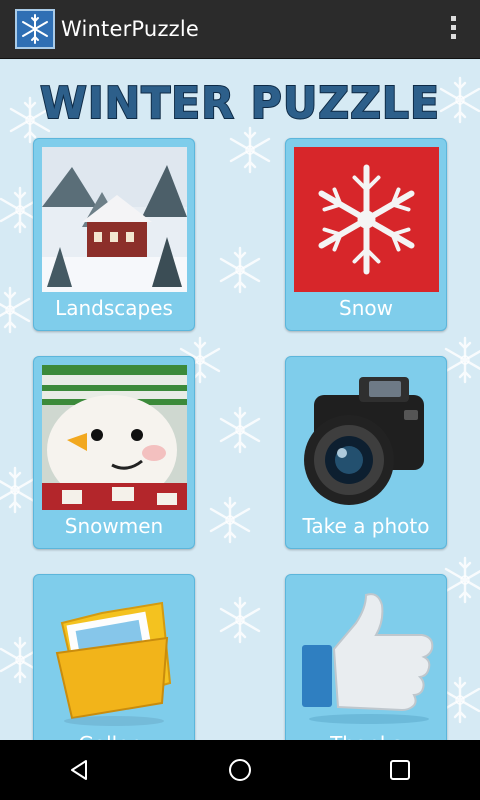 The width and height of the screenshot is (480, 800). What do you see at coordinates (130, 29) in the screenshot?
I see `app-title: WinterPuzzle` at bounding box center [130, 29].